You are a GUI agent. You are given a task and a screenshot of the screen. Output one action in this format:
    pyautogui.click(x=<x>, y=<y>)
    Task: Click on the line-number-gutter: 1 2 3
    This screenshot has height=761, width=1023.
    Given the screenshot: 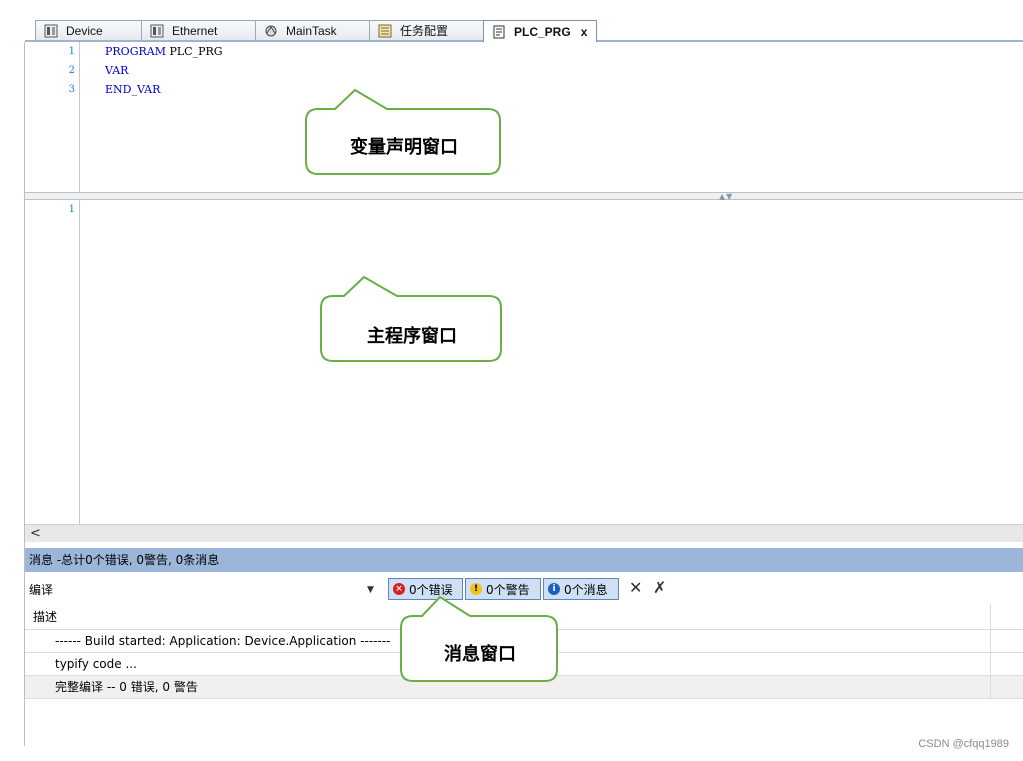 What is the action you would take?
    pyautogui.click(x=52, y=117)
    